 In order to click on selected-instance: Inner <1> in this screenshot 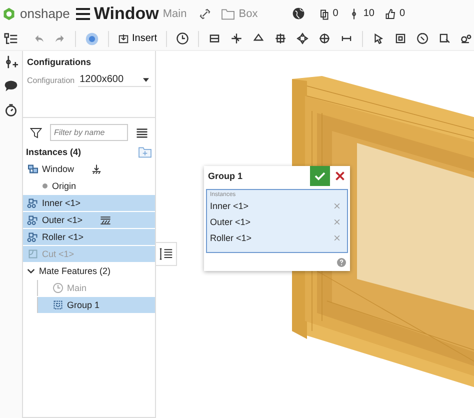, I will do `click(229, 206)`.